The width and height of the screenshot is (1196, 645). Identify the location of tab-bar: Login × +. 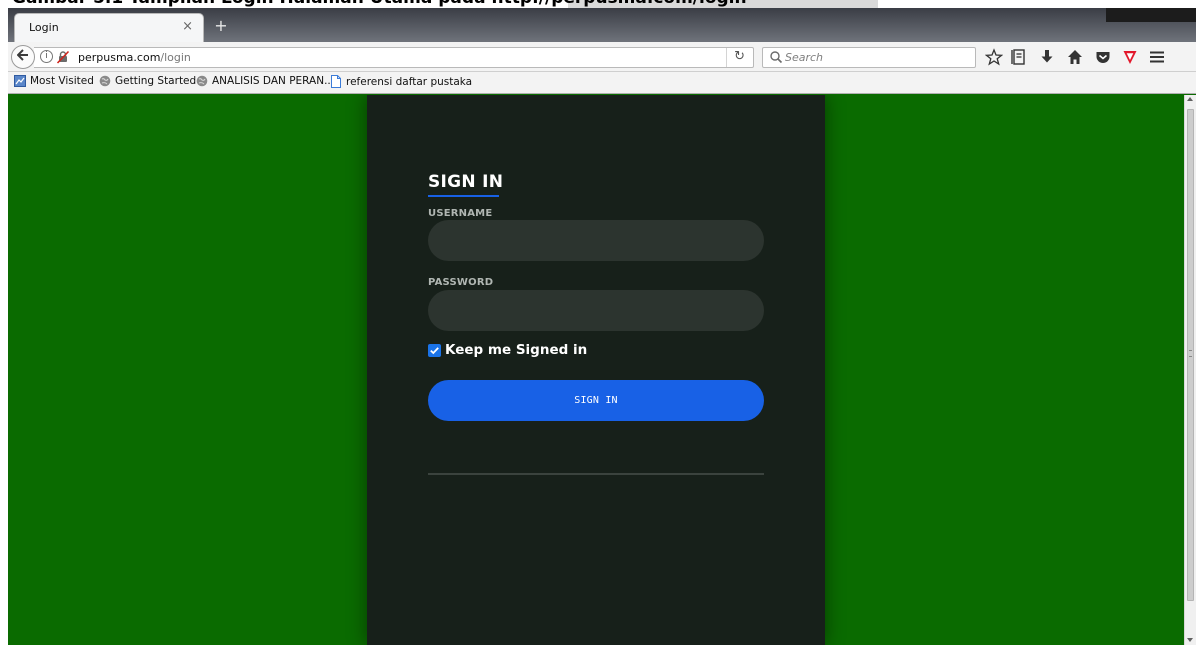
(602, 25).